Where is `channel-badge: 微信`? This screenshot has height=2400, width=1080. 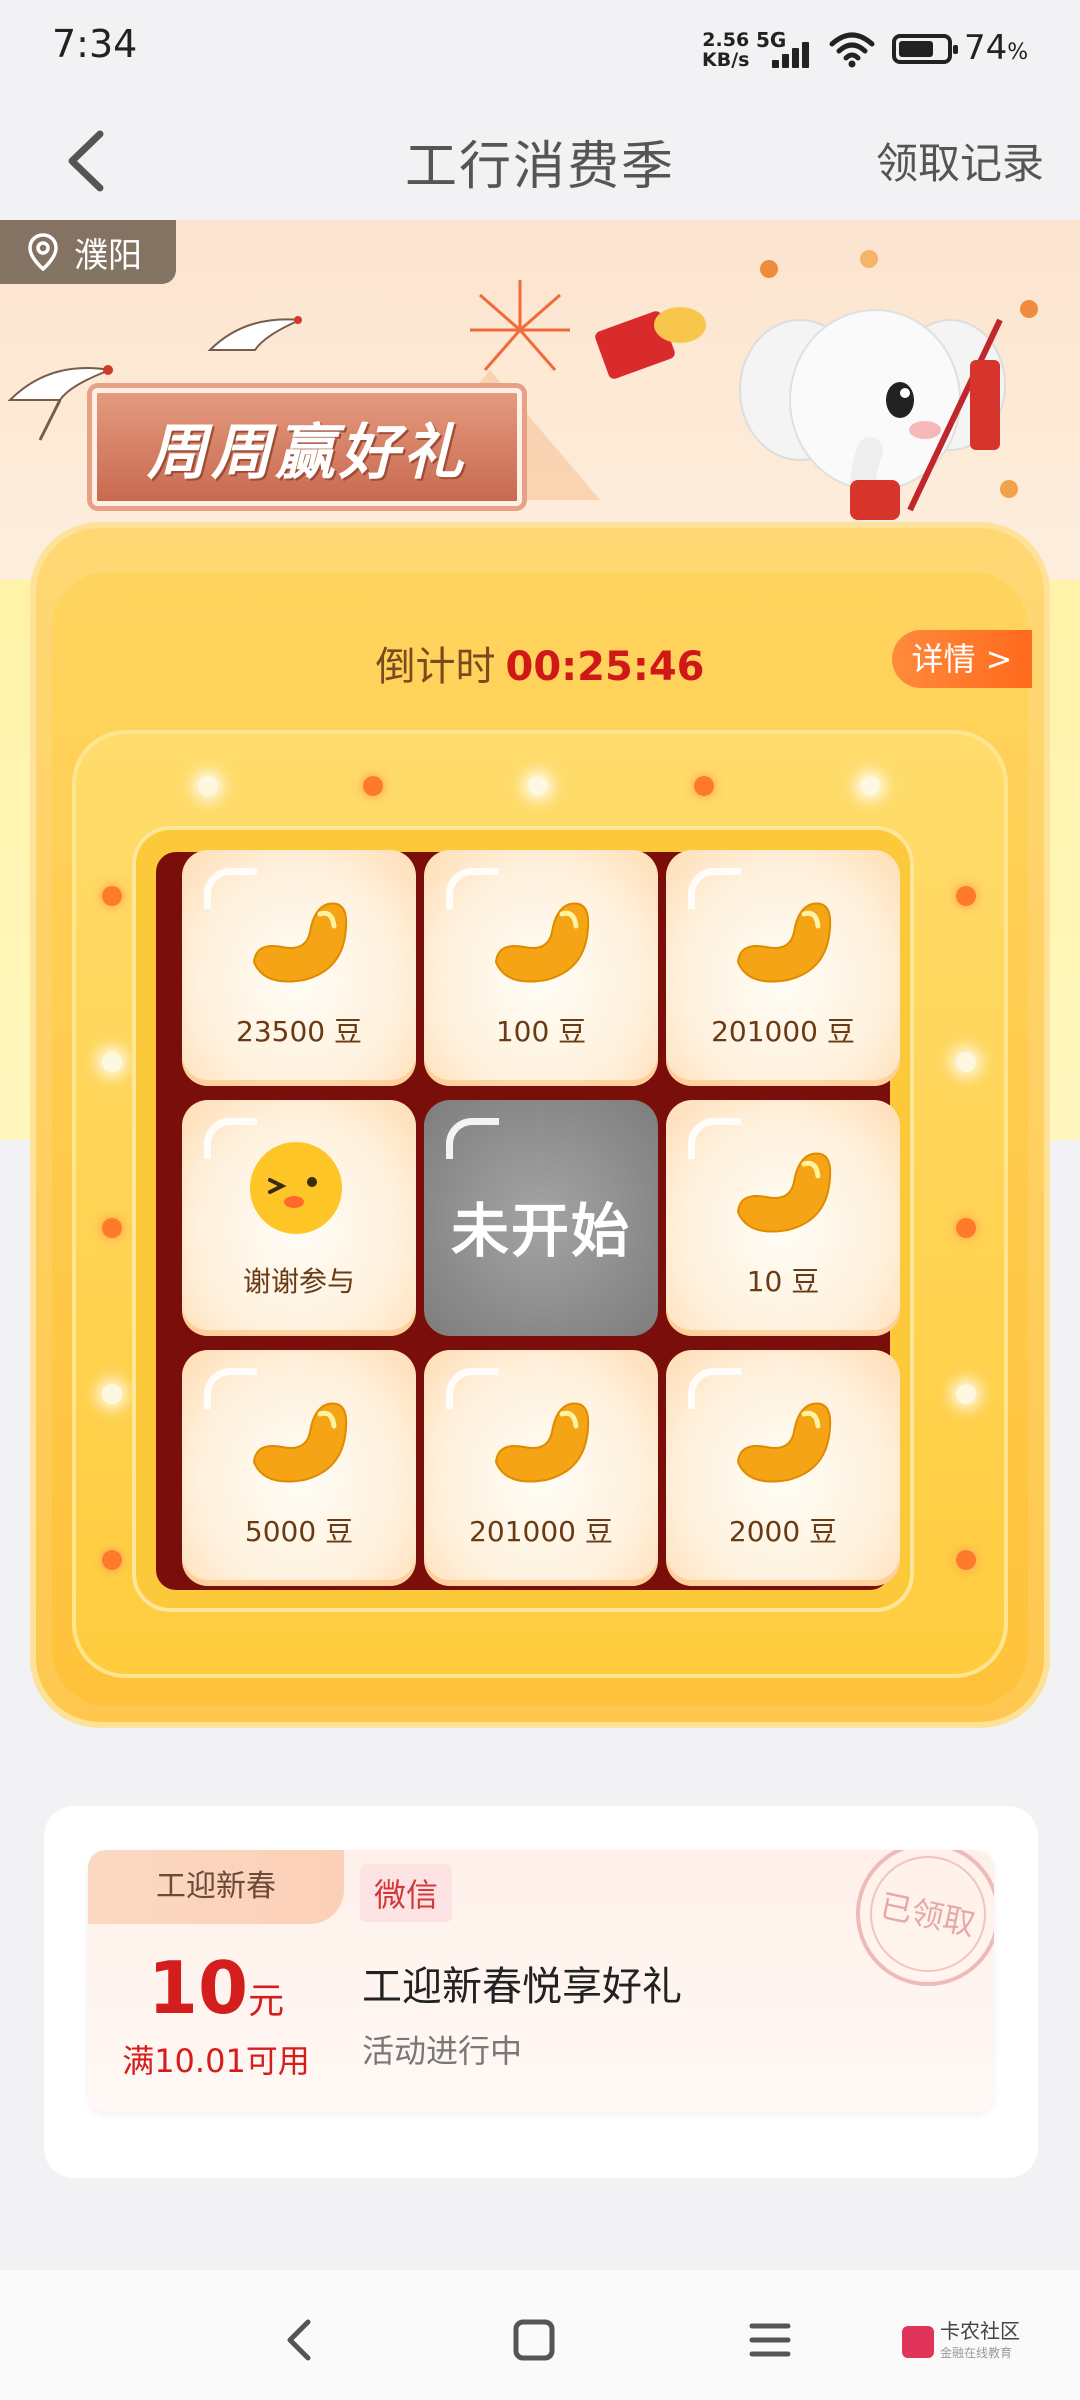
channel-badge: 微信 is located at coordinates (406, 1893).